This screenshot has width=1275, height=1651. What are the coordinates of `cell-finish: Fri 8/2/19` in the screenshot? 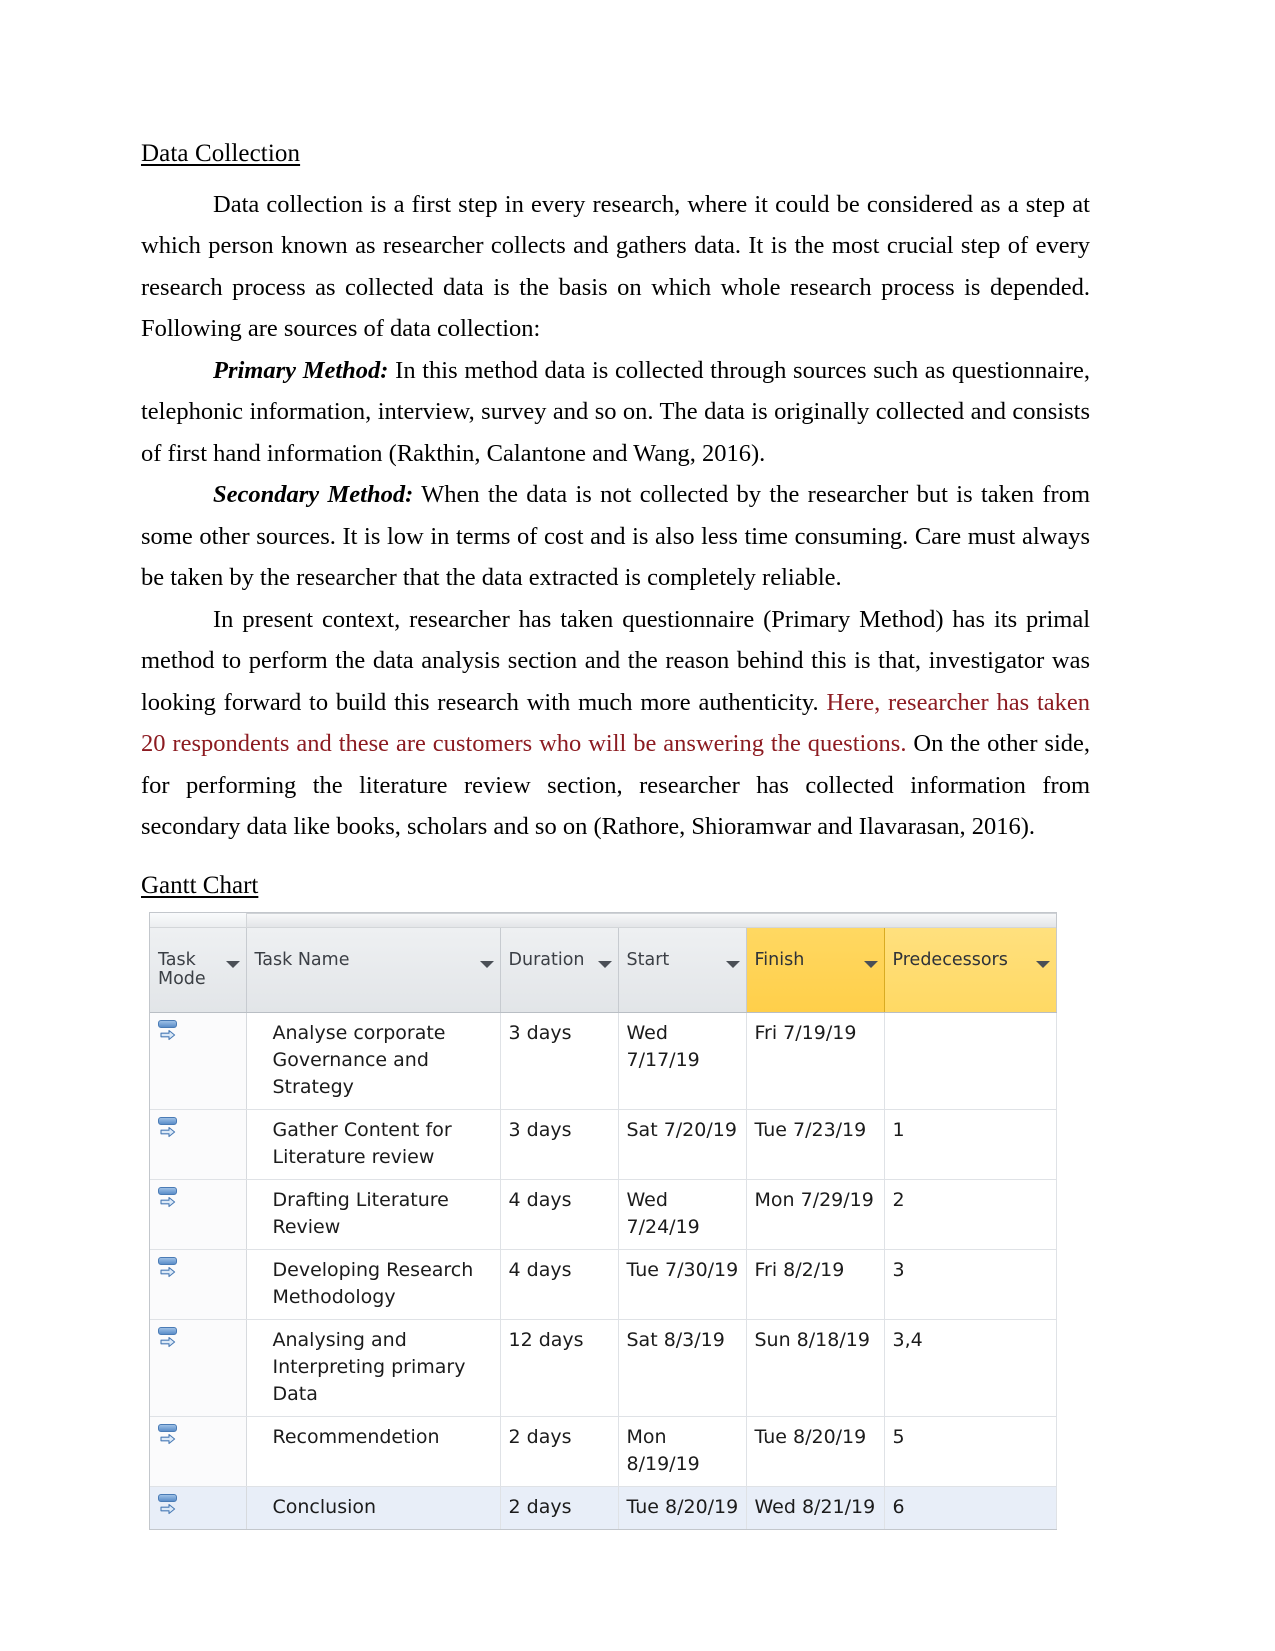 It's located at (815, 1284).